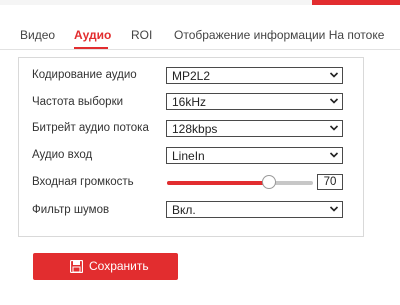 This screenshot has height=305, width=400. I want to click on audio-input-value: LineIn, so click(188, 156).